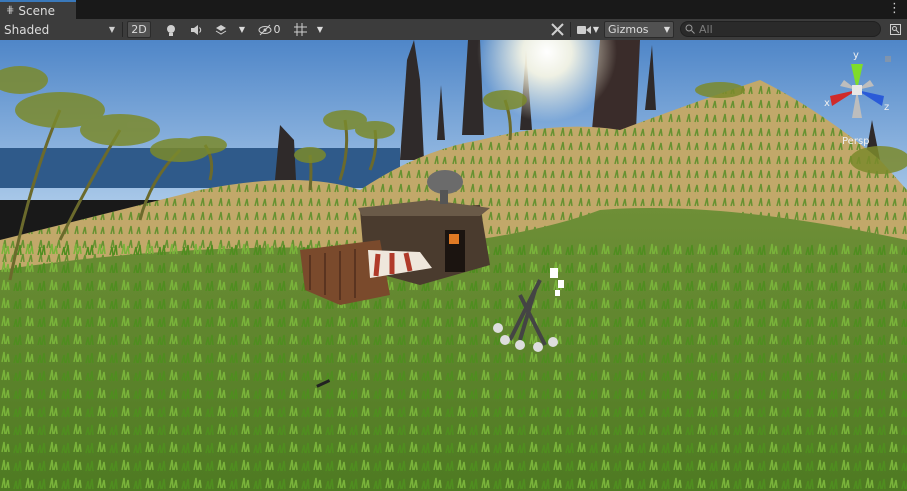  I want to click on tab-scene: ⋕ Scene, so click(38, 9).